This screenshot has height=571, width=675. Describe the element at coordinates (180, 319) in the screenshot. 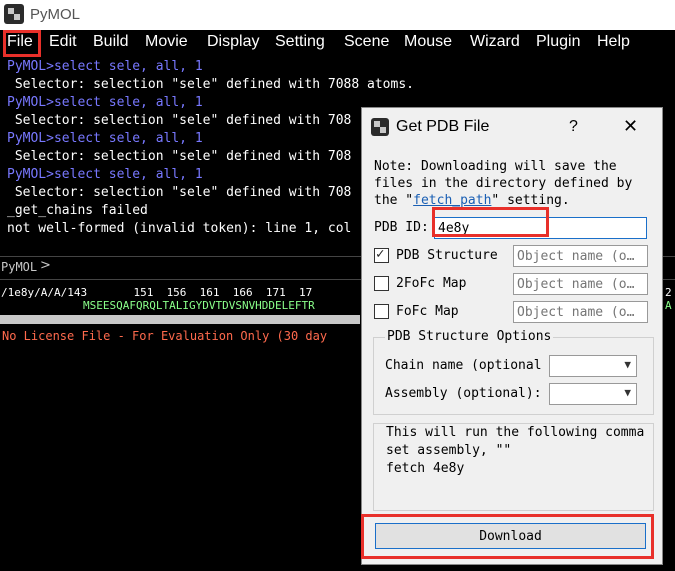

I see `sequence-scrollbar` at that location.